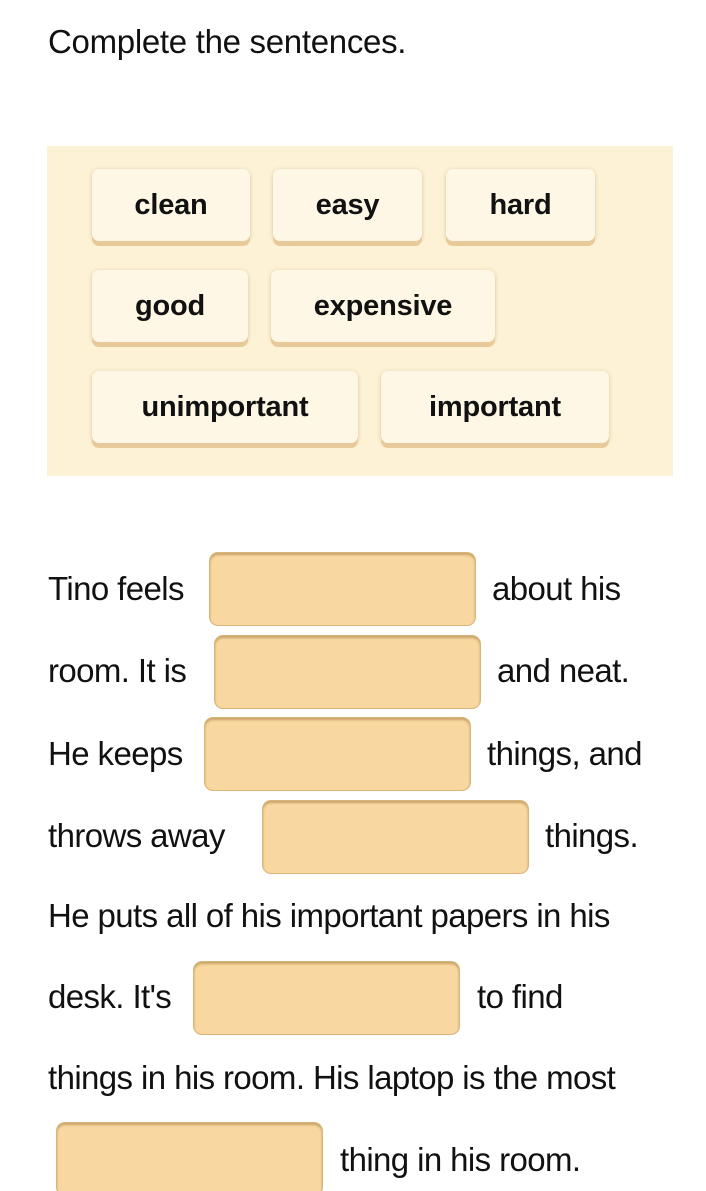 The image size is (706, 1191). What do you see at coordinates (115, 753) in the screenshot?
I see `sentence-text: He keeps` at bounding box center [115, 753].